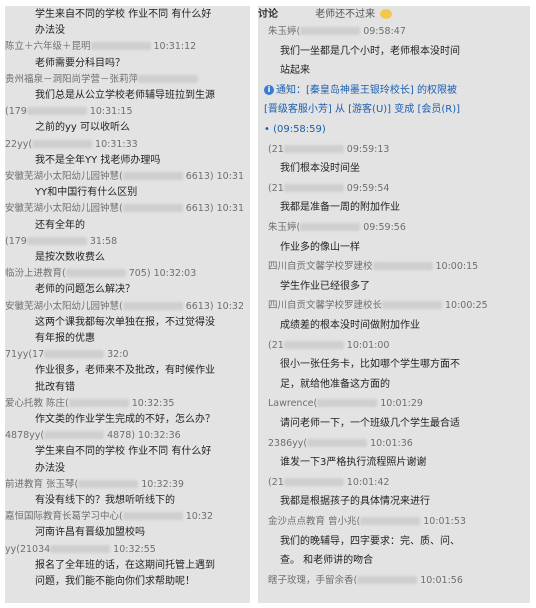 The image size is (536, 608). I want to click on message-text: 我不是全年YY 找老师办理吗, so click(98, 160).